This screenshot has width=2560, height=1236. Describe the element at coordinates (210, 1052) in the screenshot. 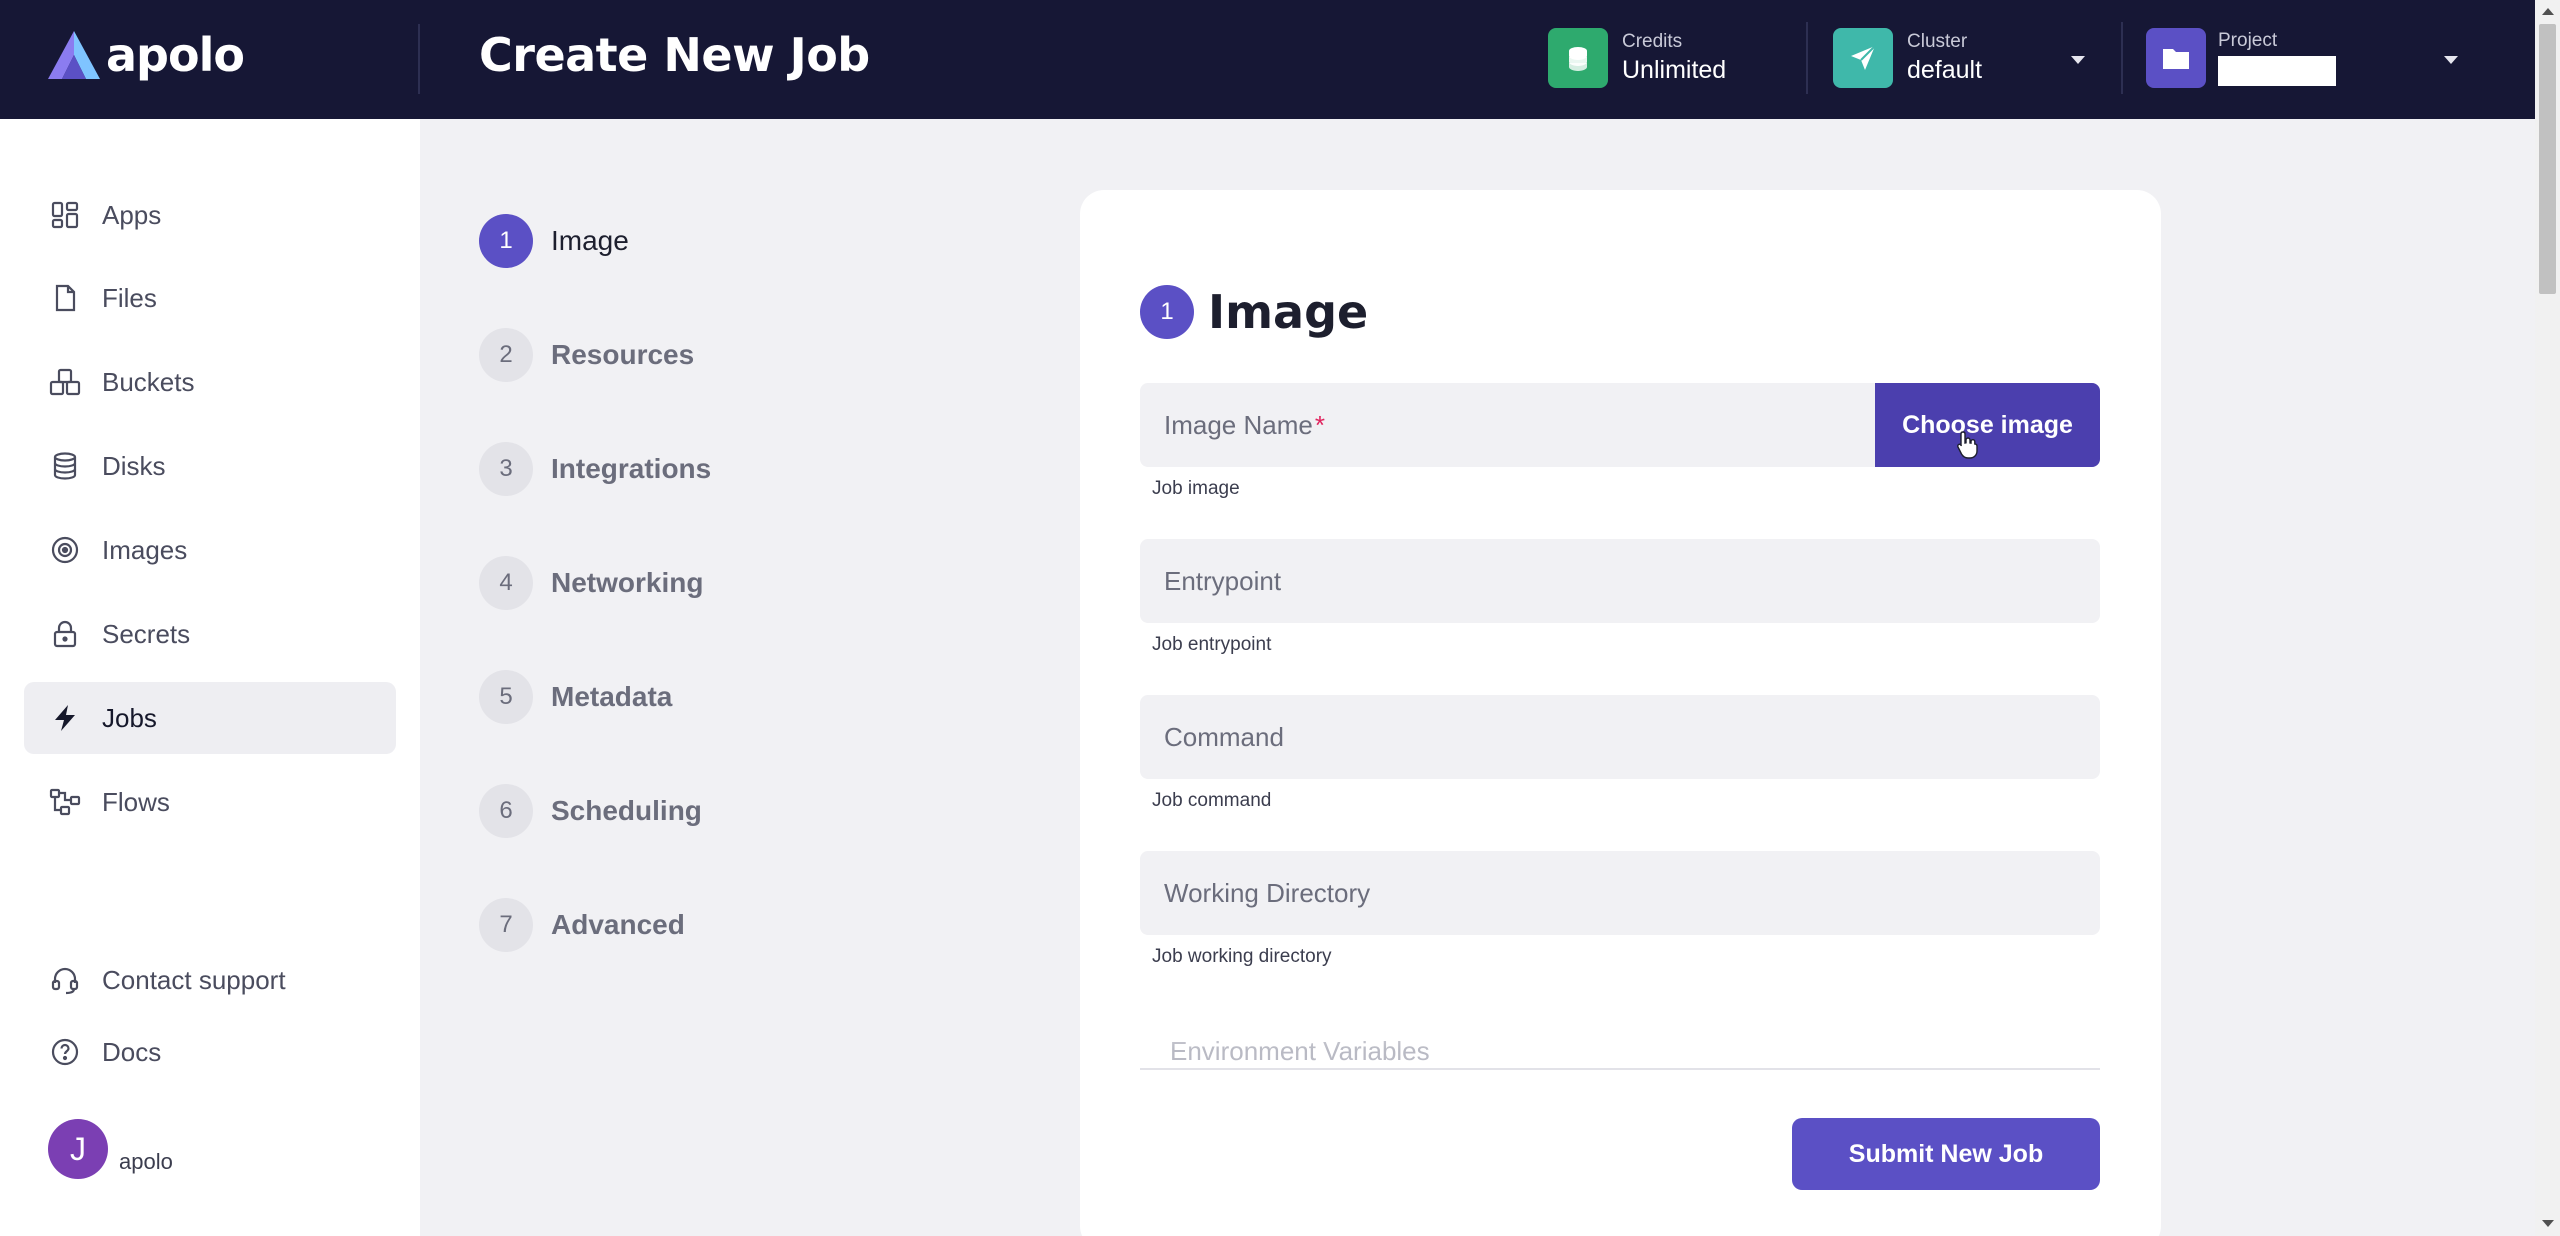

I see `docs-link: Docs` at that location.